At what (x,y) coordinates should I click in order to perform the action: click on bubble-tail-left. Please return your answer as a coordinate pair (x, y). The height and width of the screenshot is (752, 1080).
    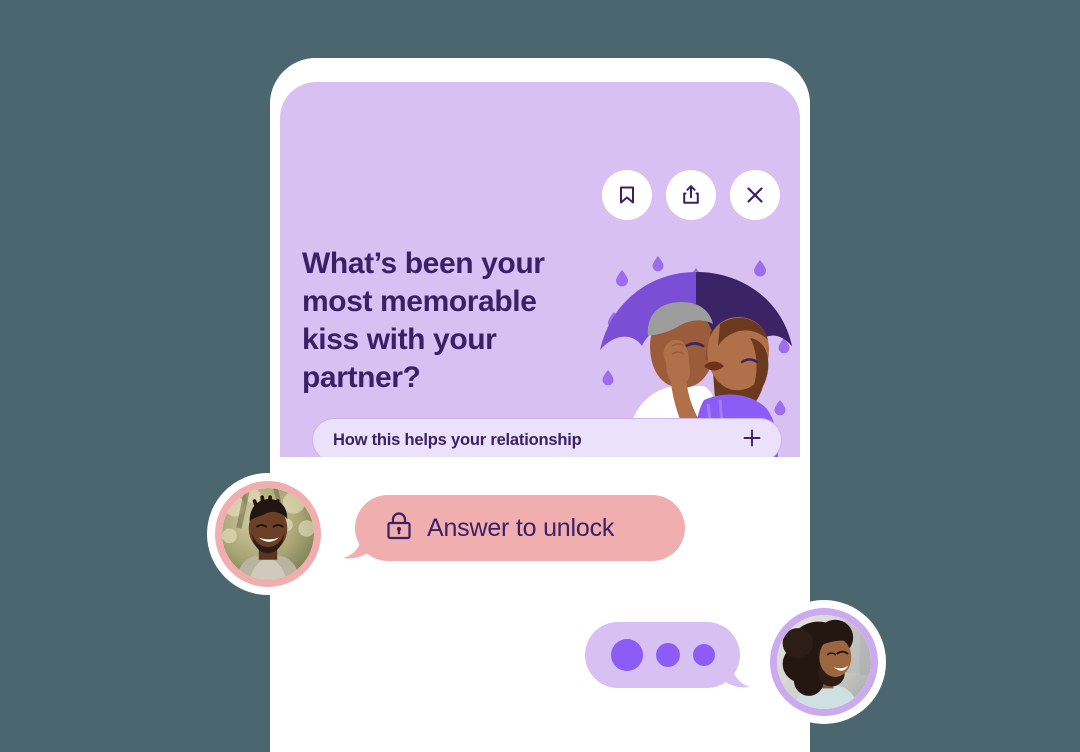
    Looking at the image, I should click on (362, 543).